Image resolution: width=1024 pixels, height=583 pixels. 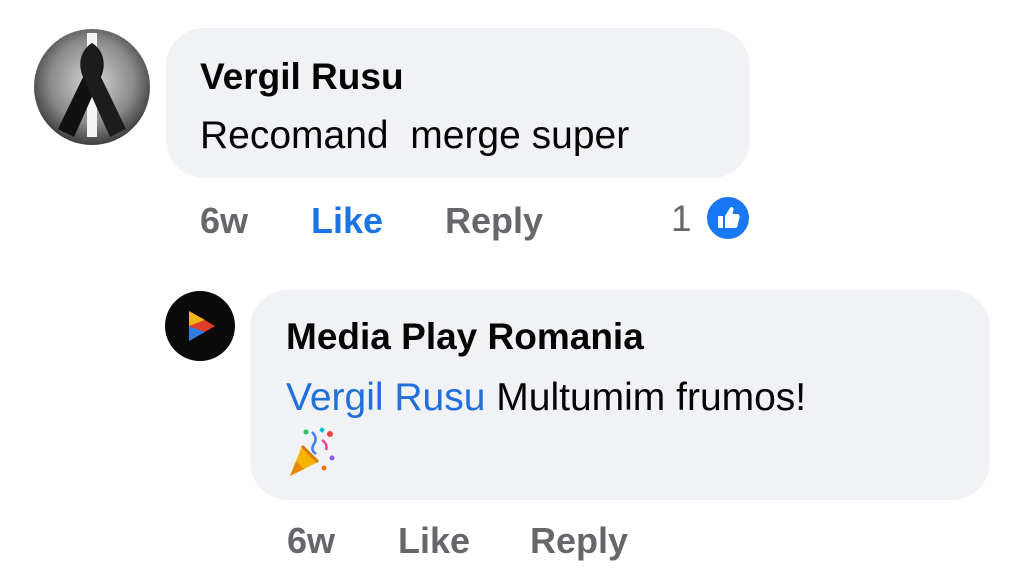 What do you see at coordinates (681, 219) in the screenshot?
I see `reaction-count: 1` at bounding box center [681, 219].